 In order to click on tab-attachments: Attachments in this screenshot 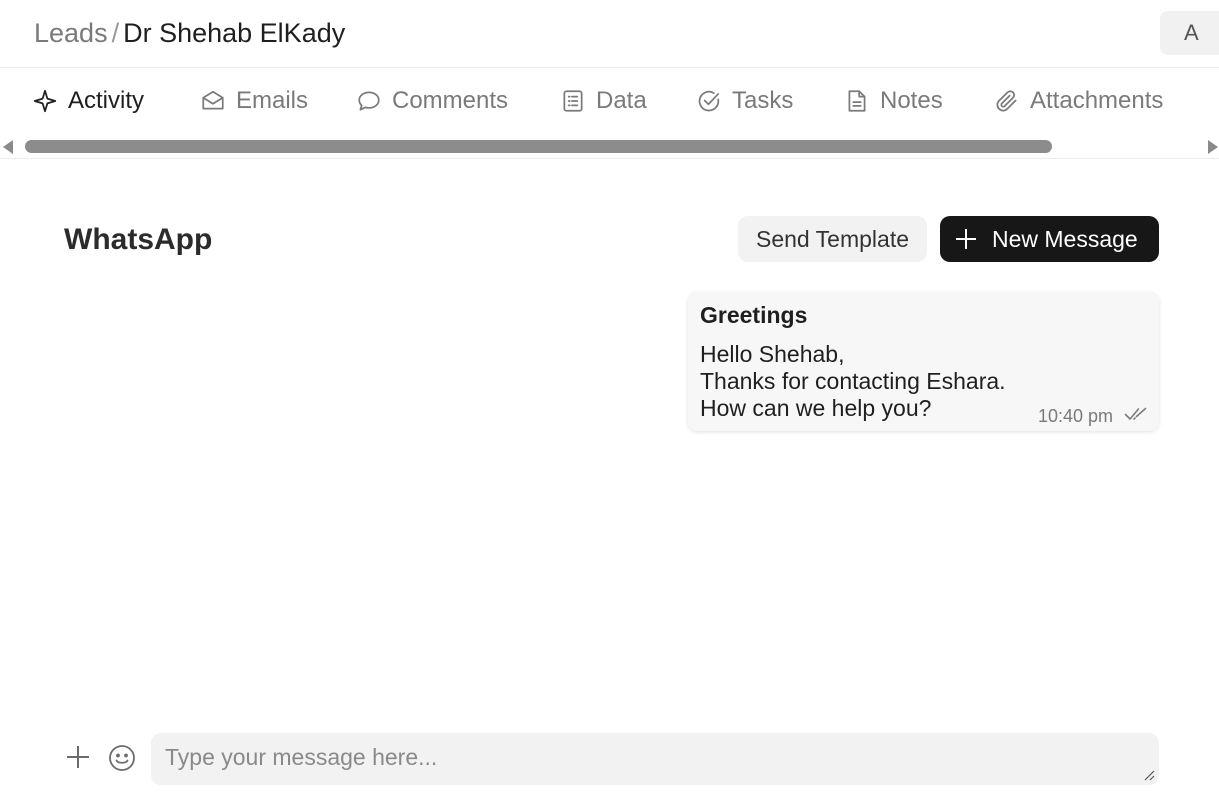, I will do `click(1078, 101)`.